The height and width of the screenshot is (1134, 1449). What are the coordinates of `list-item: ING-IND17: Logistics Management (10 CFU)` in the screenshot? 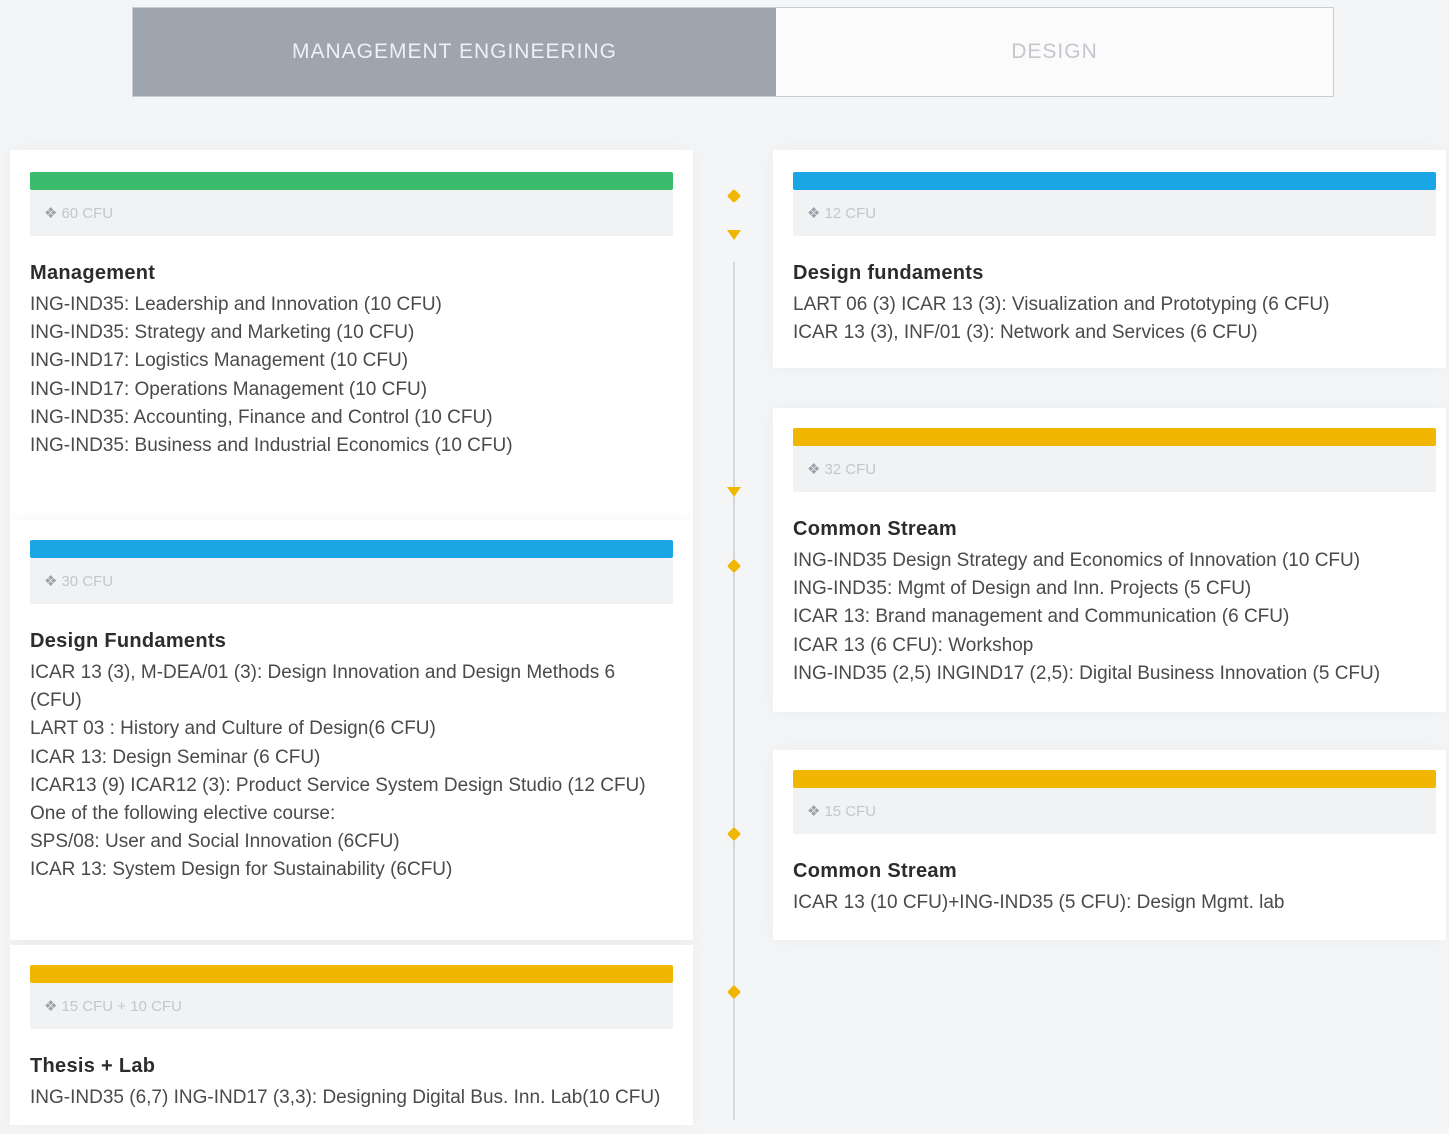 It's located at (219, 361).